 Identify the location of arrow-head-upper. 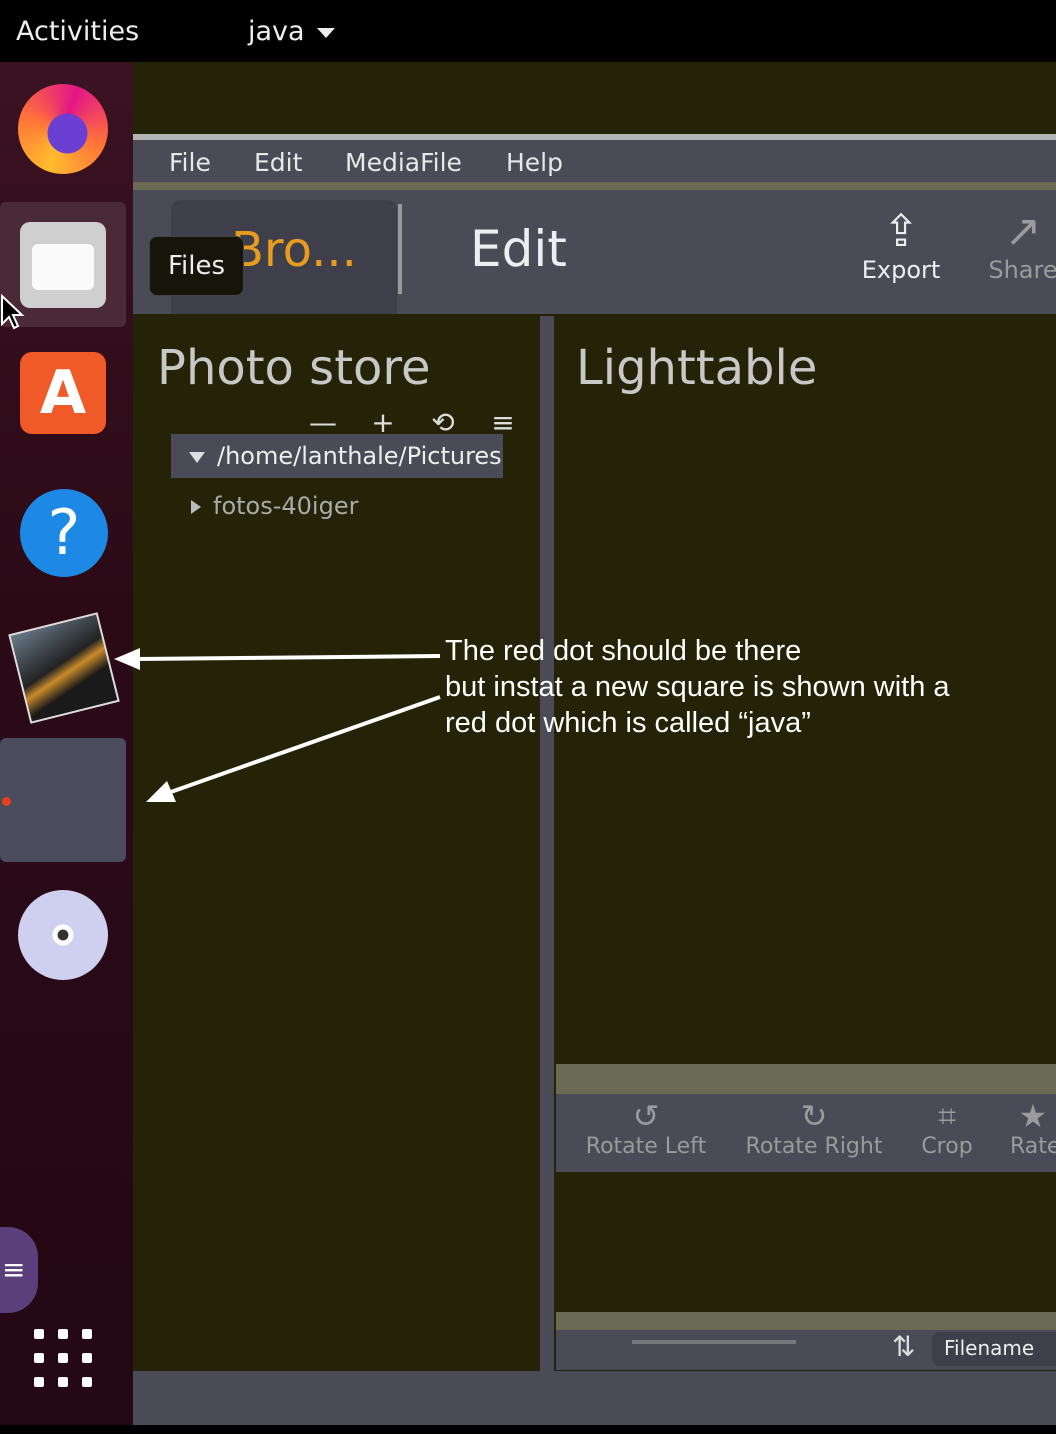
(127, 659).